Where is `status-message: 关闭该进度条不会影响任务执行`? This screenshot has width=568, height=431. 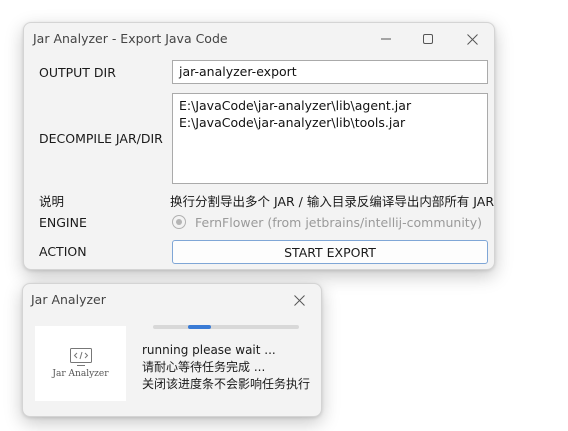 status-message: 关闭该进度条不会影响任务执行 is located at coordinates (226, 384).